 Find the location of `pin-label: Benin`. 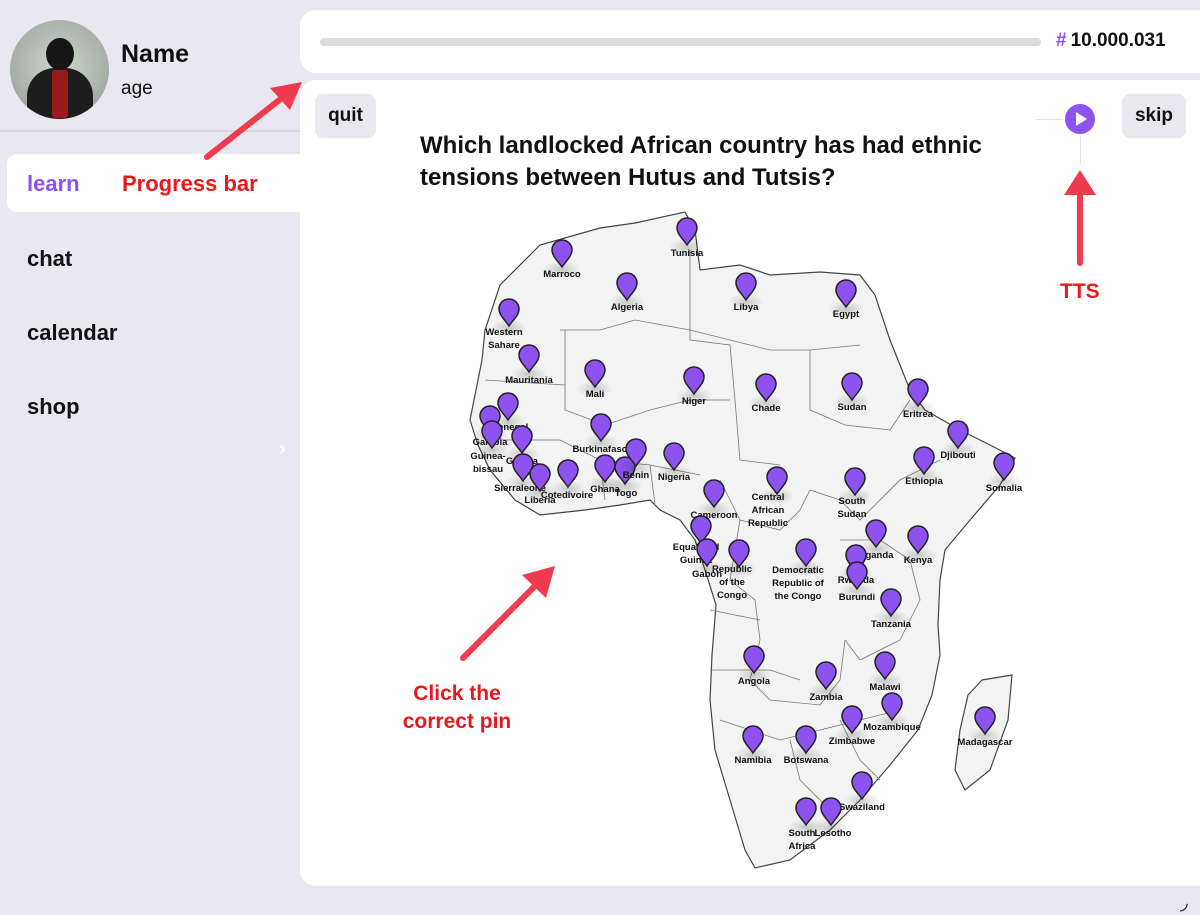

pin-label: Benin is located at coordinates (636, 475).